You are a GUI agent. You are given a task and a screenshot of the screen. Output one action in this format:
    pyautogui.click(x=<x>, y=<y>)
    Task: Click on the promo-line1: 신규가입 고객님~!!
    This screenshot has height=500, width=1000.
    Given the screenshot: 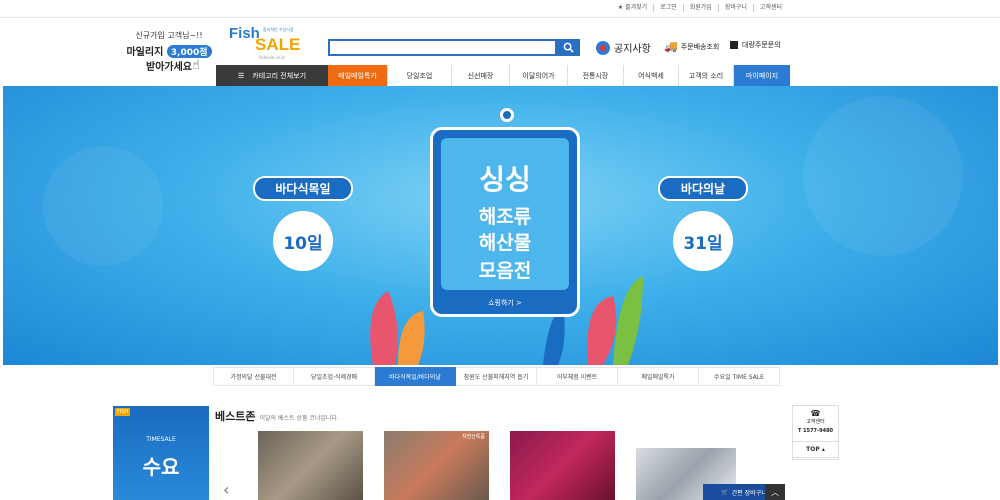 What is the action you would take?
    pyautogui.click(x=169, y=35)
    